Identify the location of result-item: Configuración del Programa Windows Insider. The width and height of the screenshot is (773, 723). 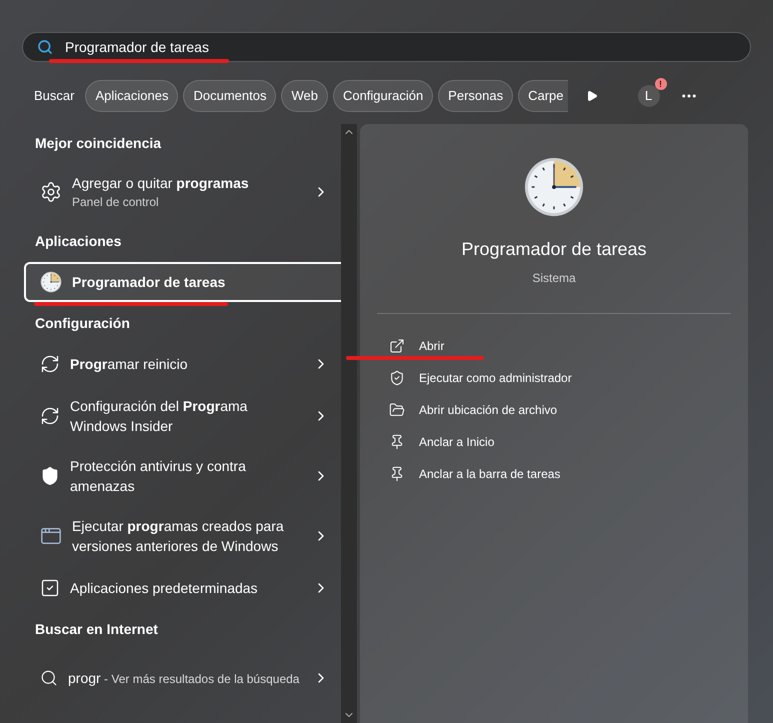
(182, 416).